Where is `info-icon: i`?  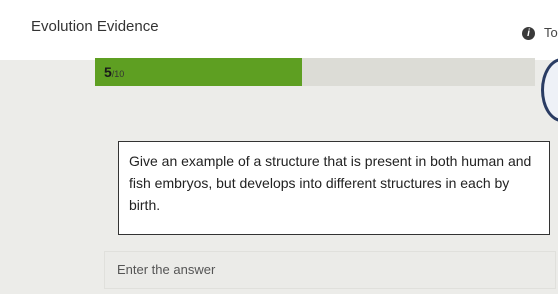
info-icon: i is located at coordinates (528, 33).